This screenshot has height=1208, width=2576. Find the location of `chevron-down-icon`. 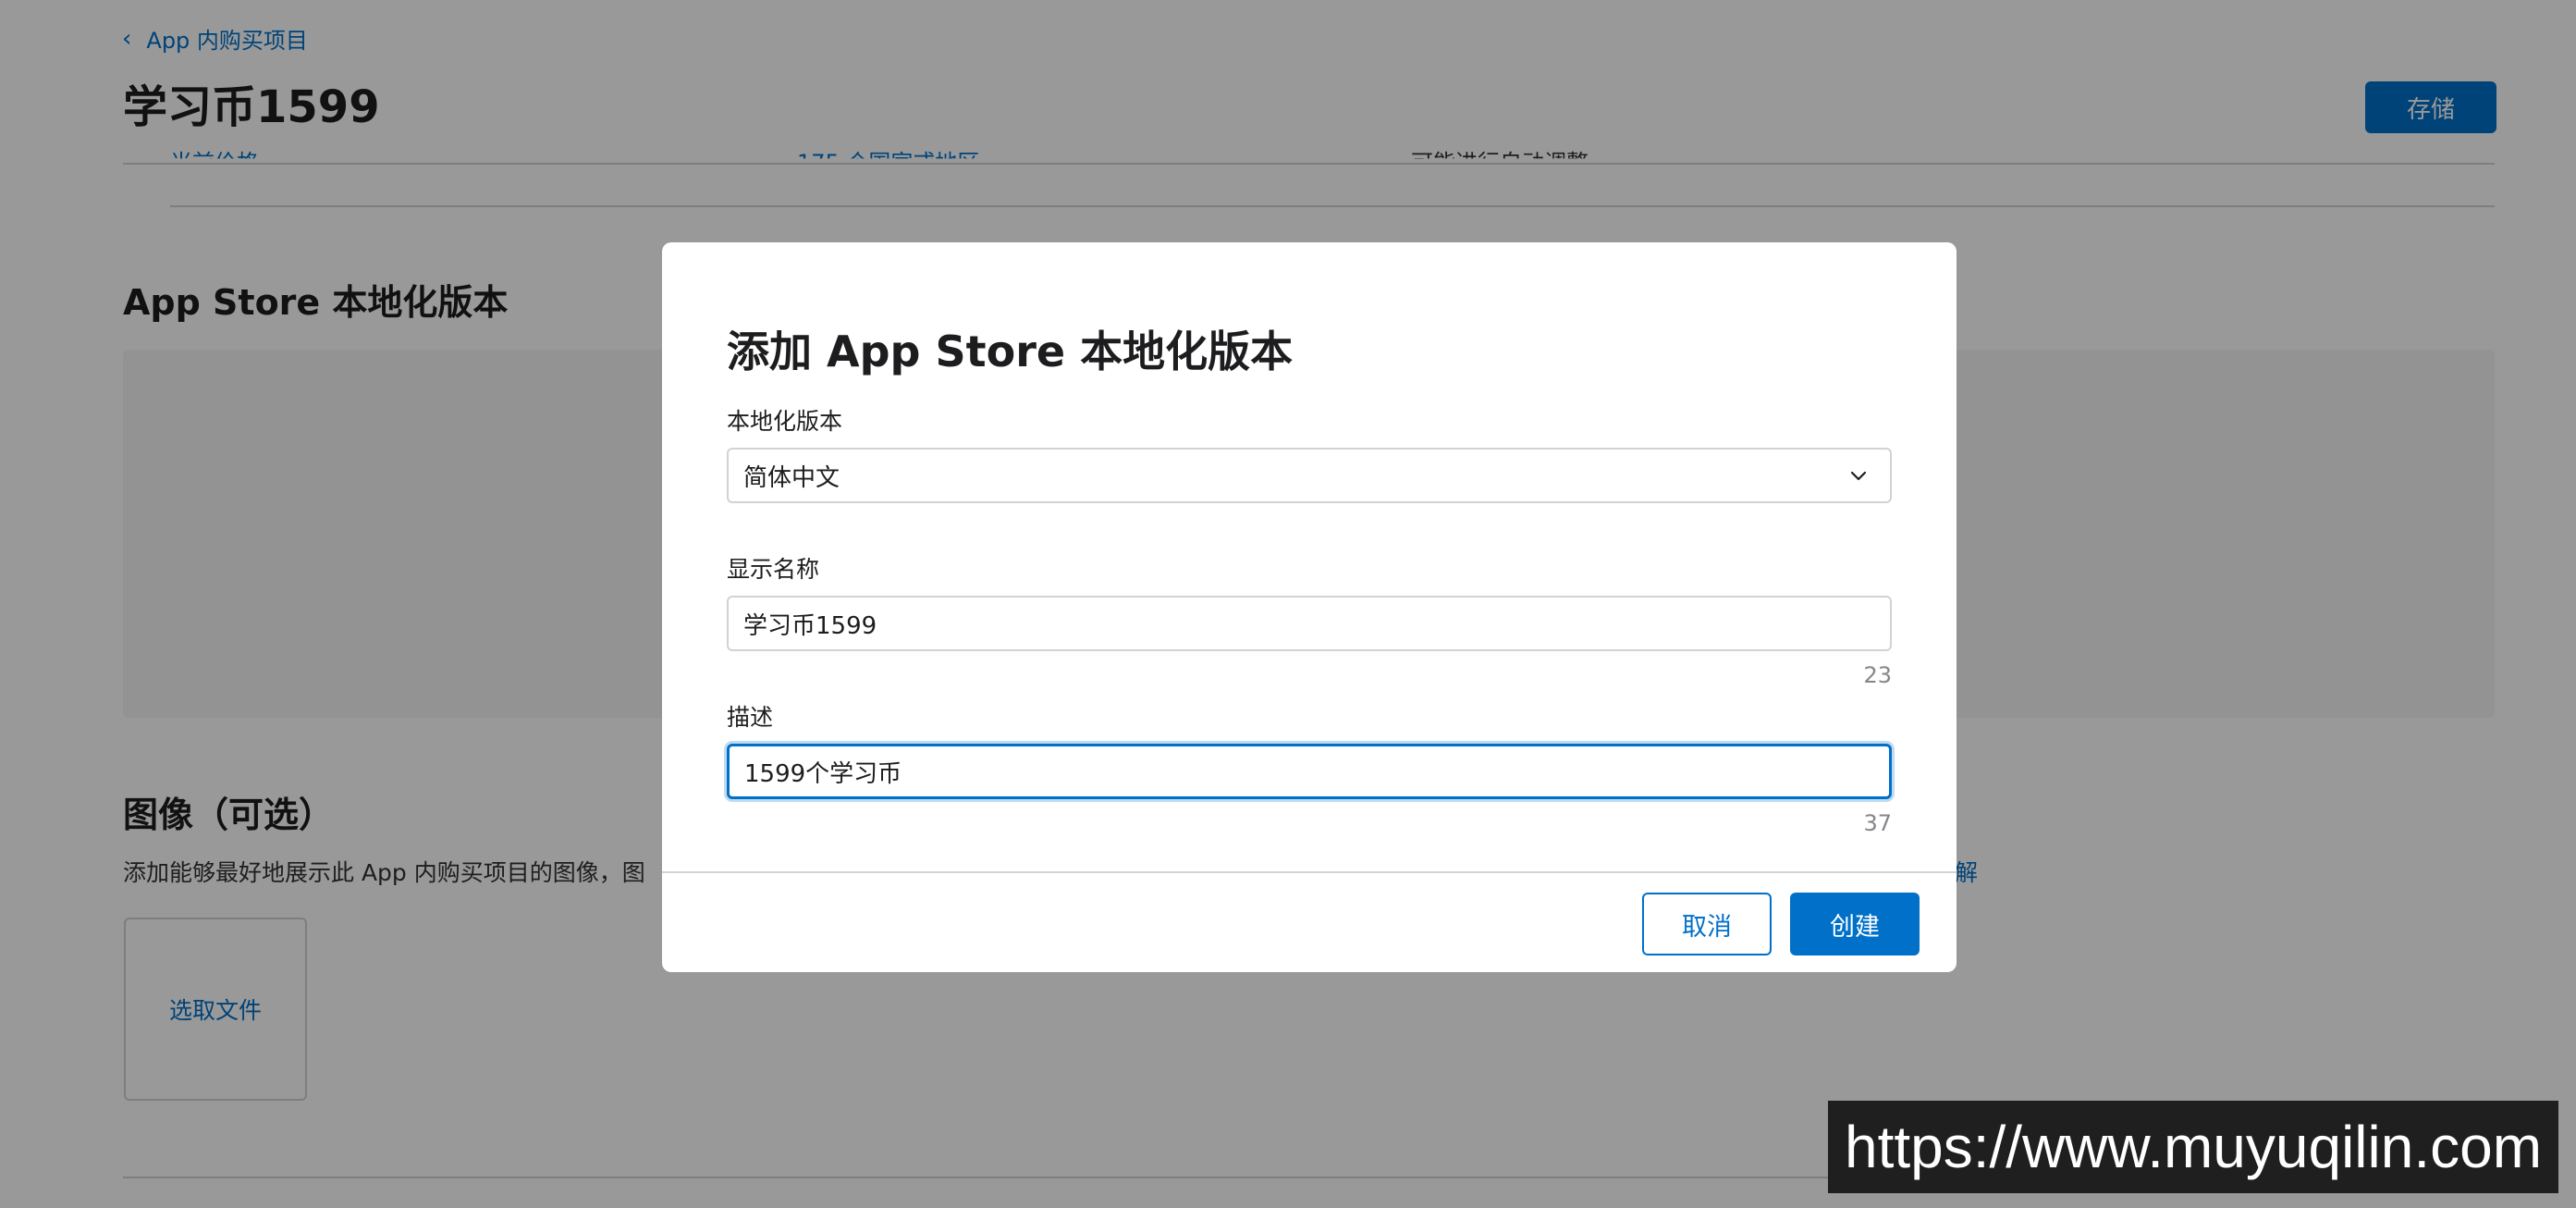

chevron-down-icon is located at coordinates (1858, 476).